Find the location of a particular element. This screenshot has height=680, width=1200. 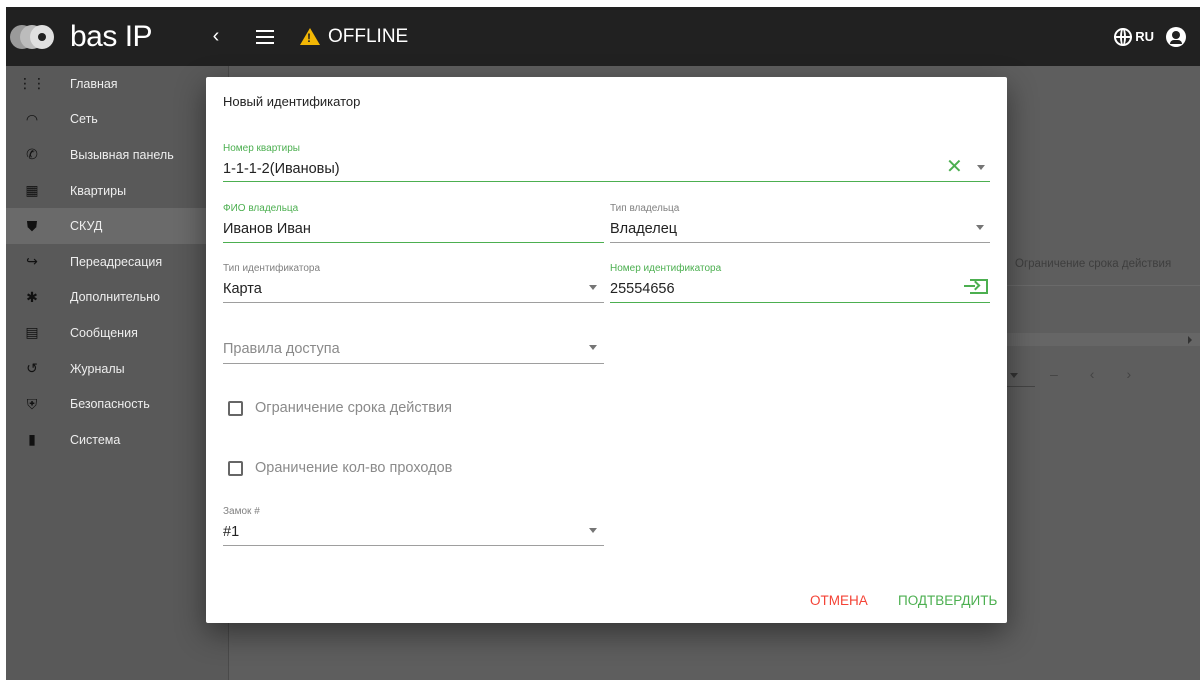

sidebar-item: ↪ Переадресация is located at coordinates (117, 262).